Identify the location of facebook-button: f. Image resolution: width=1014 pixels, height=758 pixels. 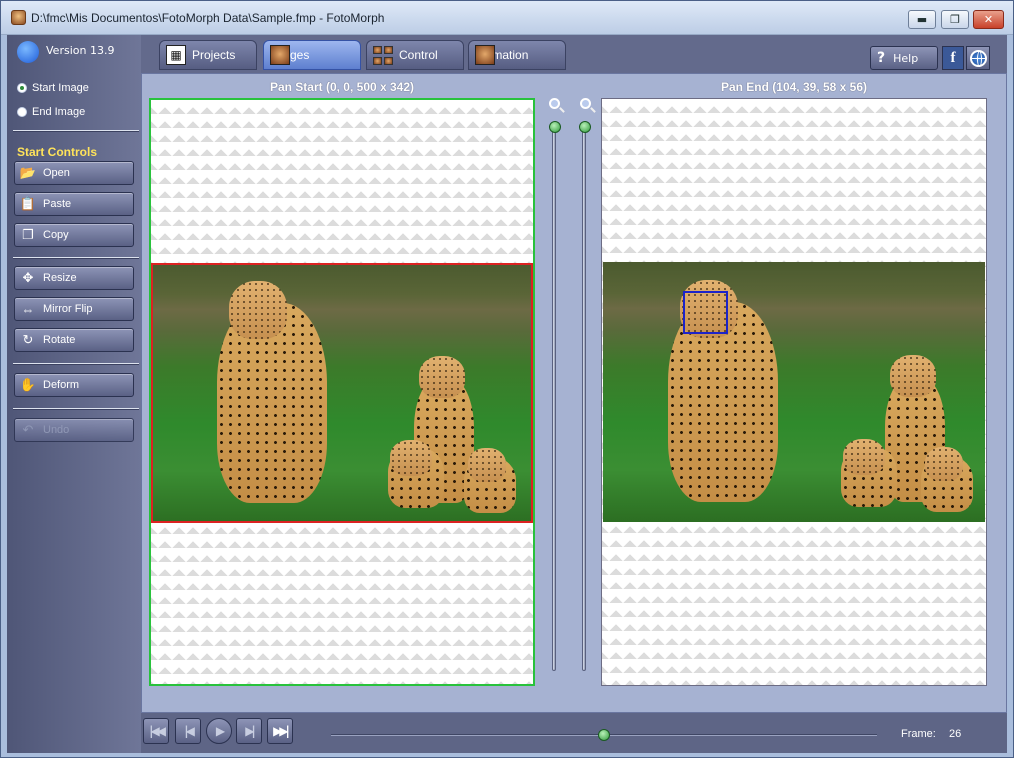
(953, 58).